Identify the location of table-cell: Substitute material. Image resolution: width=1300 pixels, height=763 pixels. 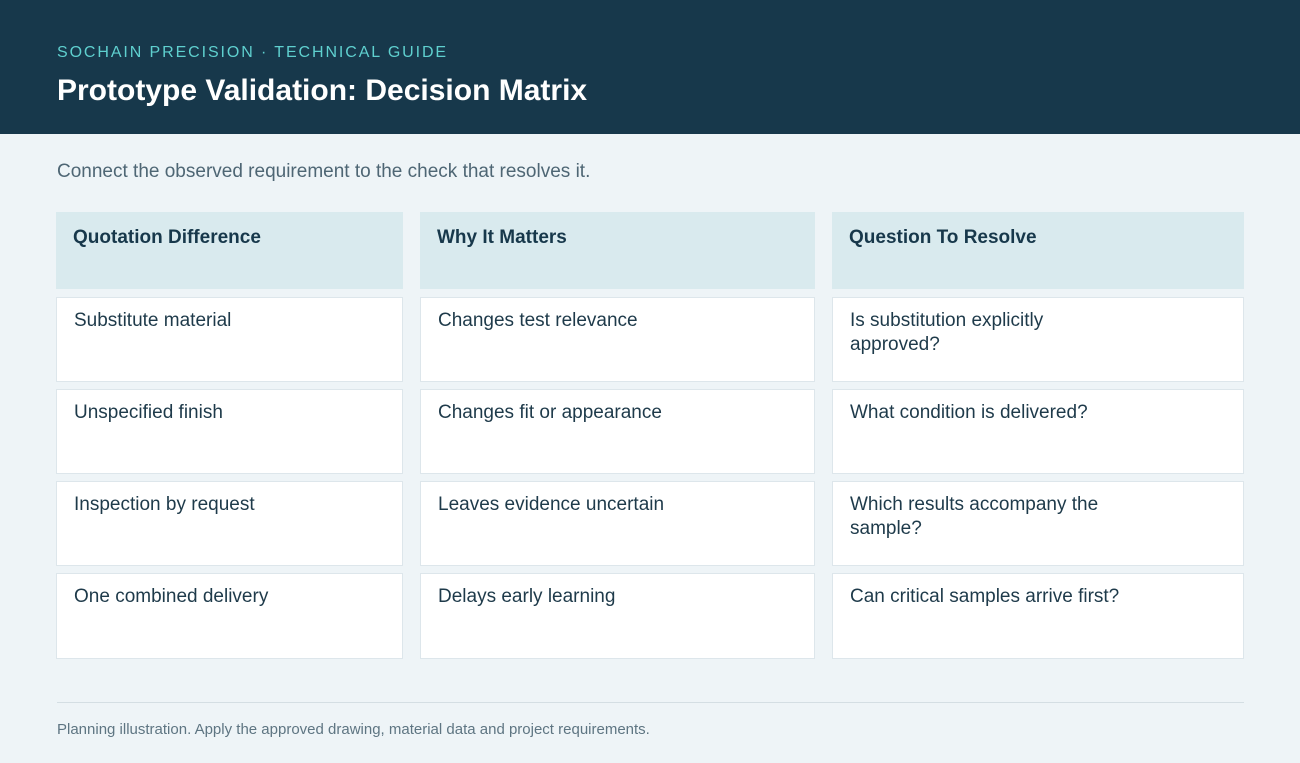
(229, 339).